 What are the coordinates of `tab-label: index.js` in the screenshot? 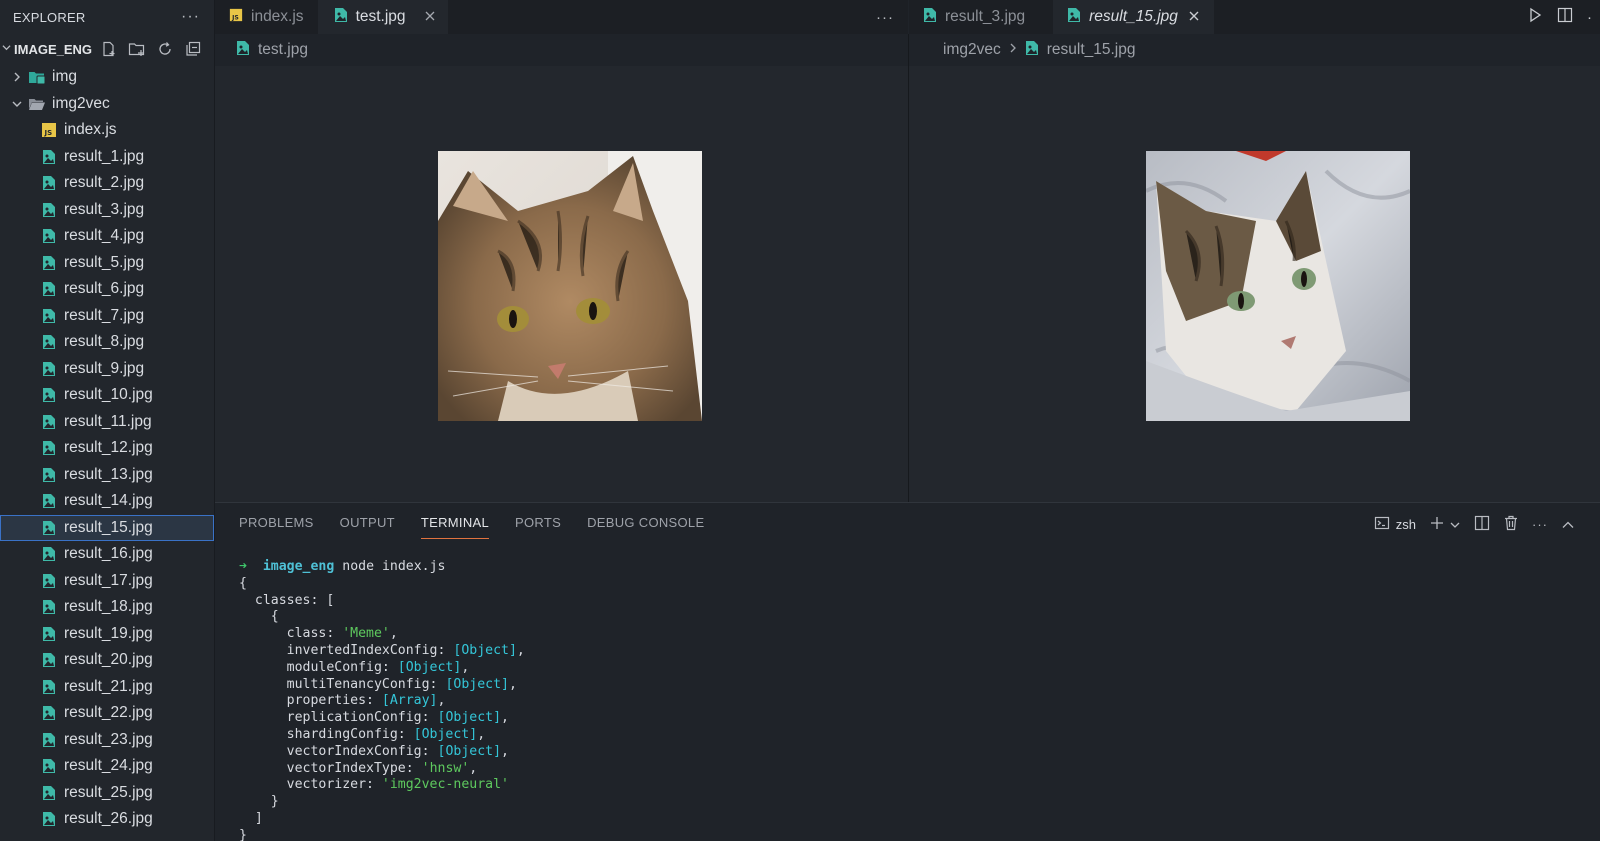 It's located at (277, 16).